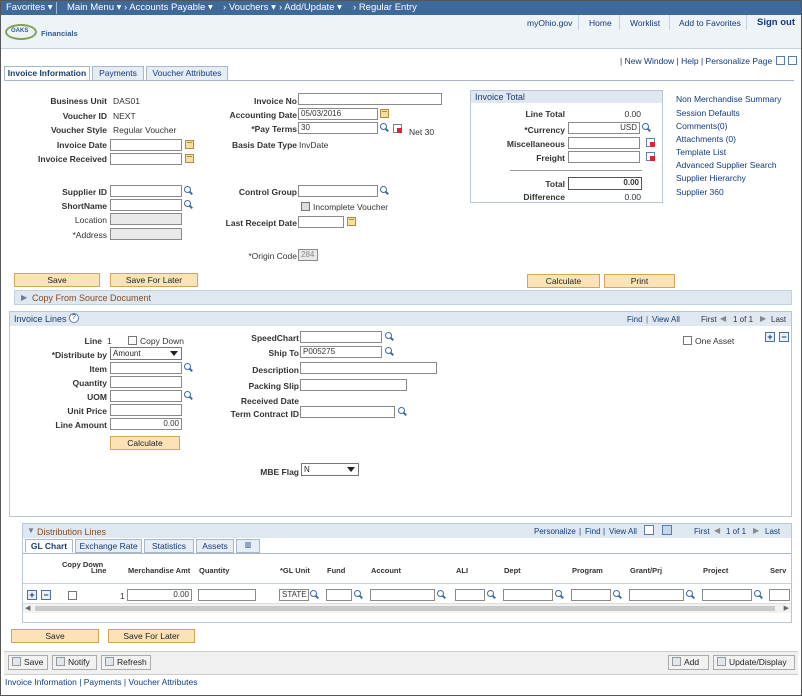 This screenshot has height=696, width=802. What do you see at coordinates (688, 662) in the screenshot?
I see `toolbar-add-button: Add` at bounding box center [688, 662].